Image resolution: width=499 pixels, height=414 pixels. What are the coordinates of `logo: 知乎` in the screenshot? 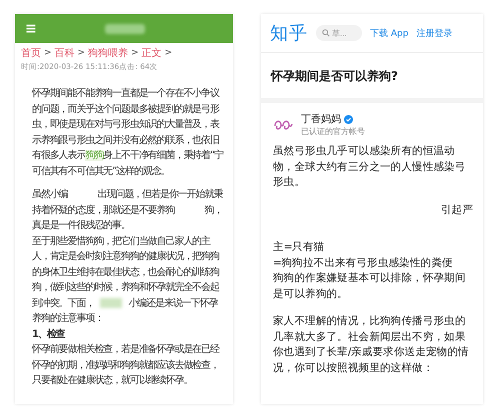 It's located at (289, 33).